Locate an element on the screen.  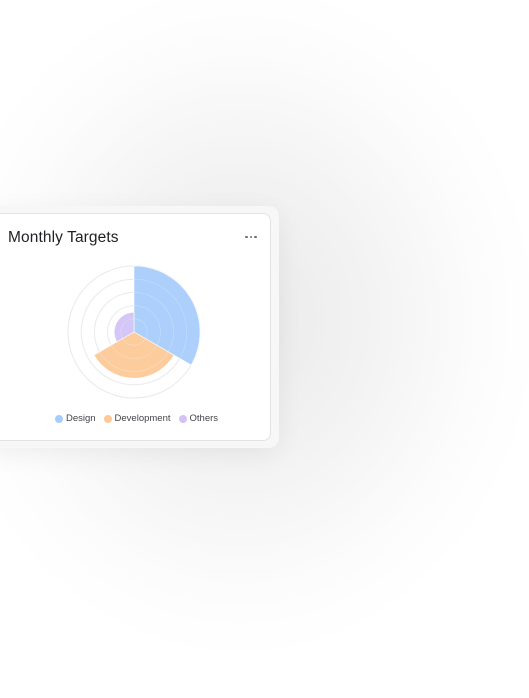
legend-label-development: Development is located at coordinates (142, 418).